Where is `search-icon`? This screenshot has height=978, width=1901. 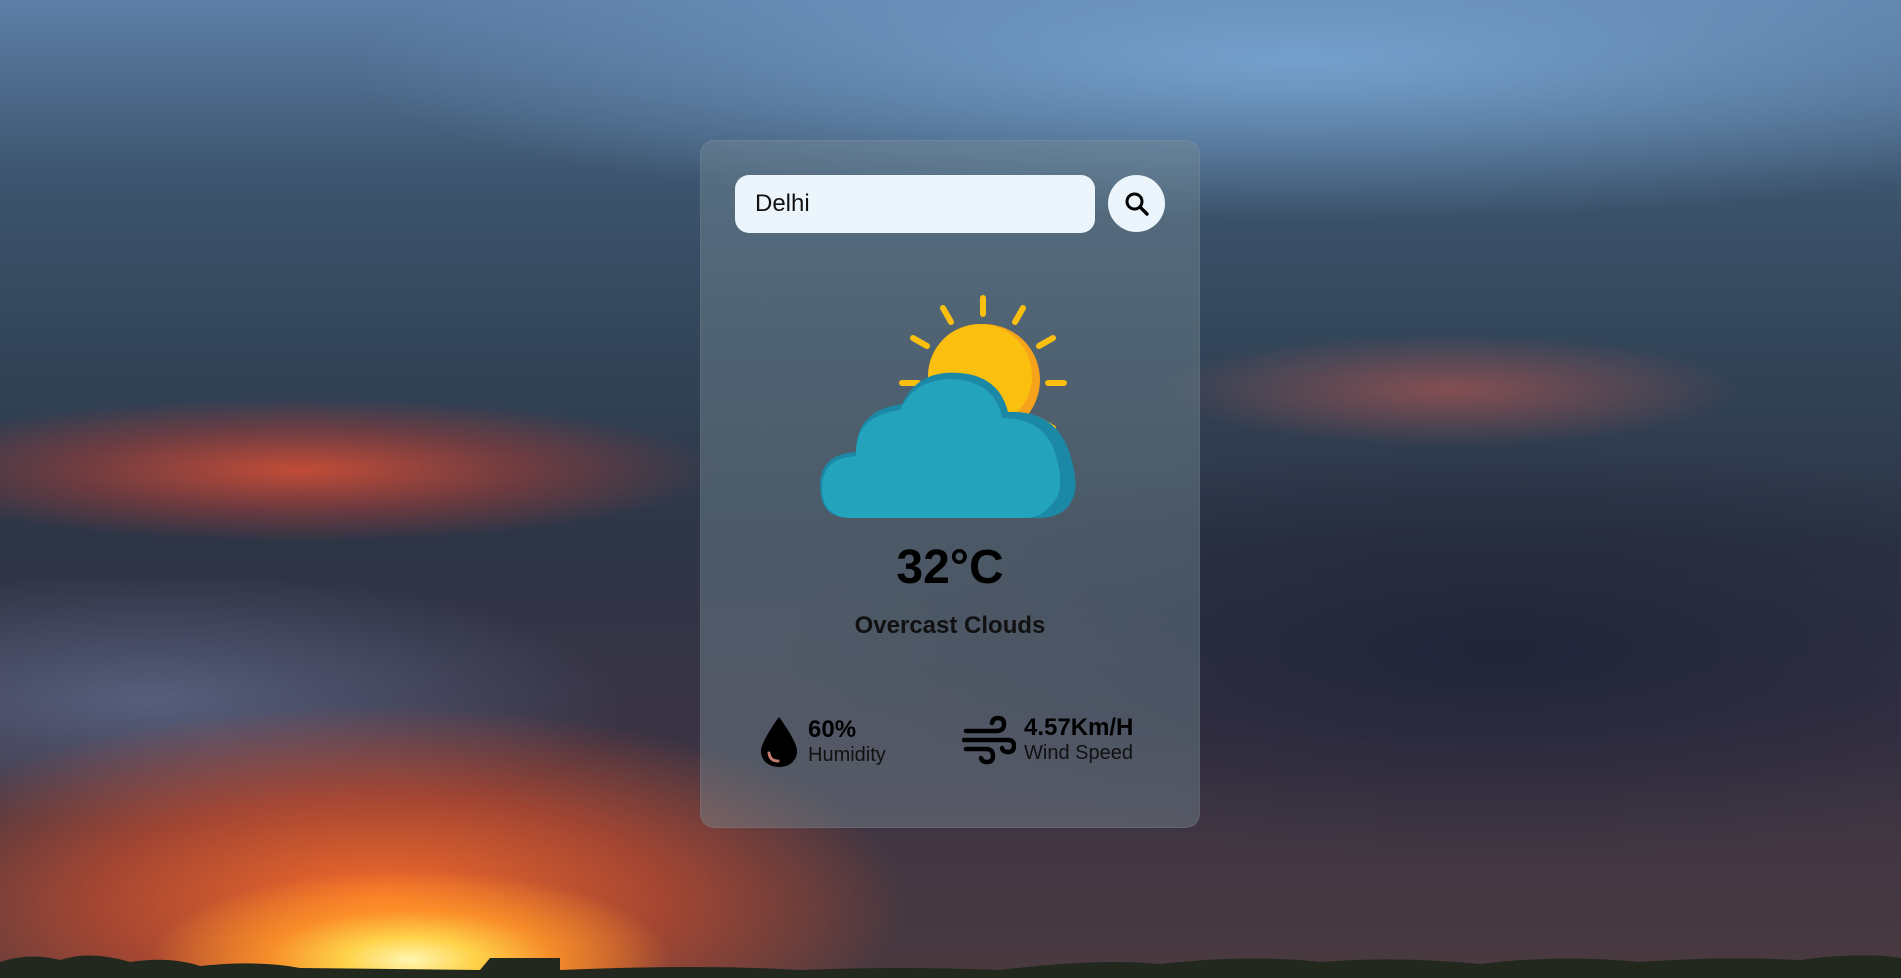 search-icon is located at coordinates (1137, 204).